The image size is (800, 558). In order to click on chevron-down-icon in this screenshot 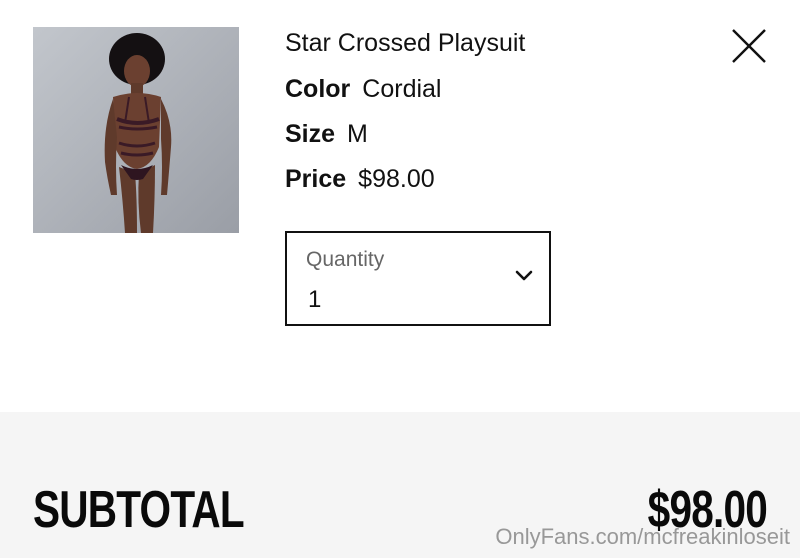, I will do `click(524, 276)`.